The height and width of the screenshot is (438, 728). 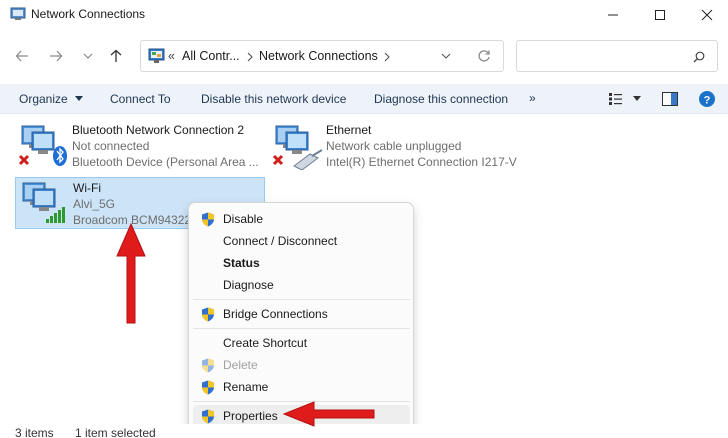 What do you see at coordinates (94, 204) in the screenshot?
I see `connection-status: Alvi_5G` at bounding box center [94, 204].